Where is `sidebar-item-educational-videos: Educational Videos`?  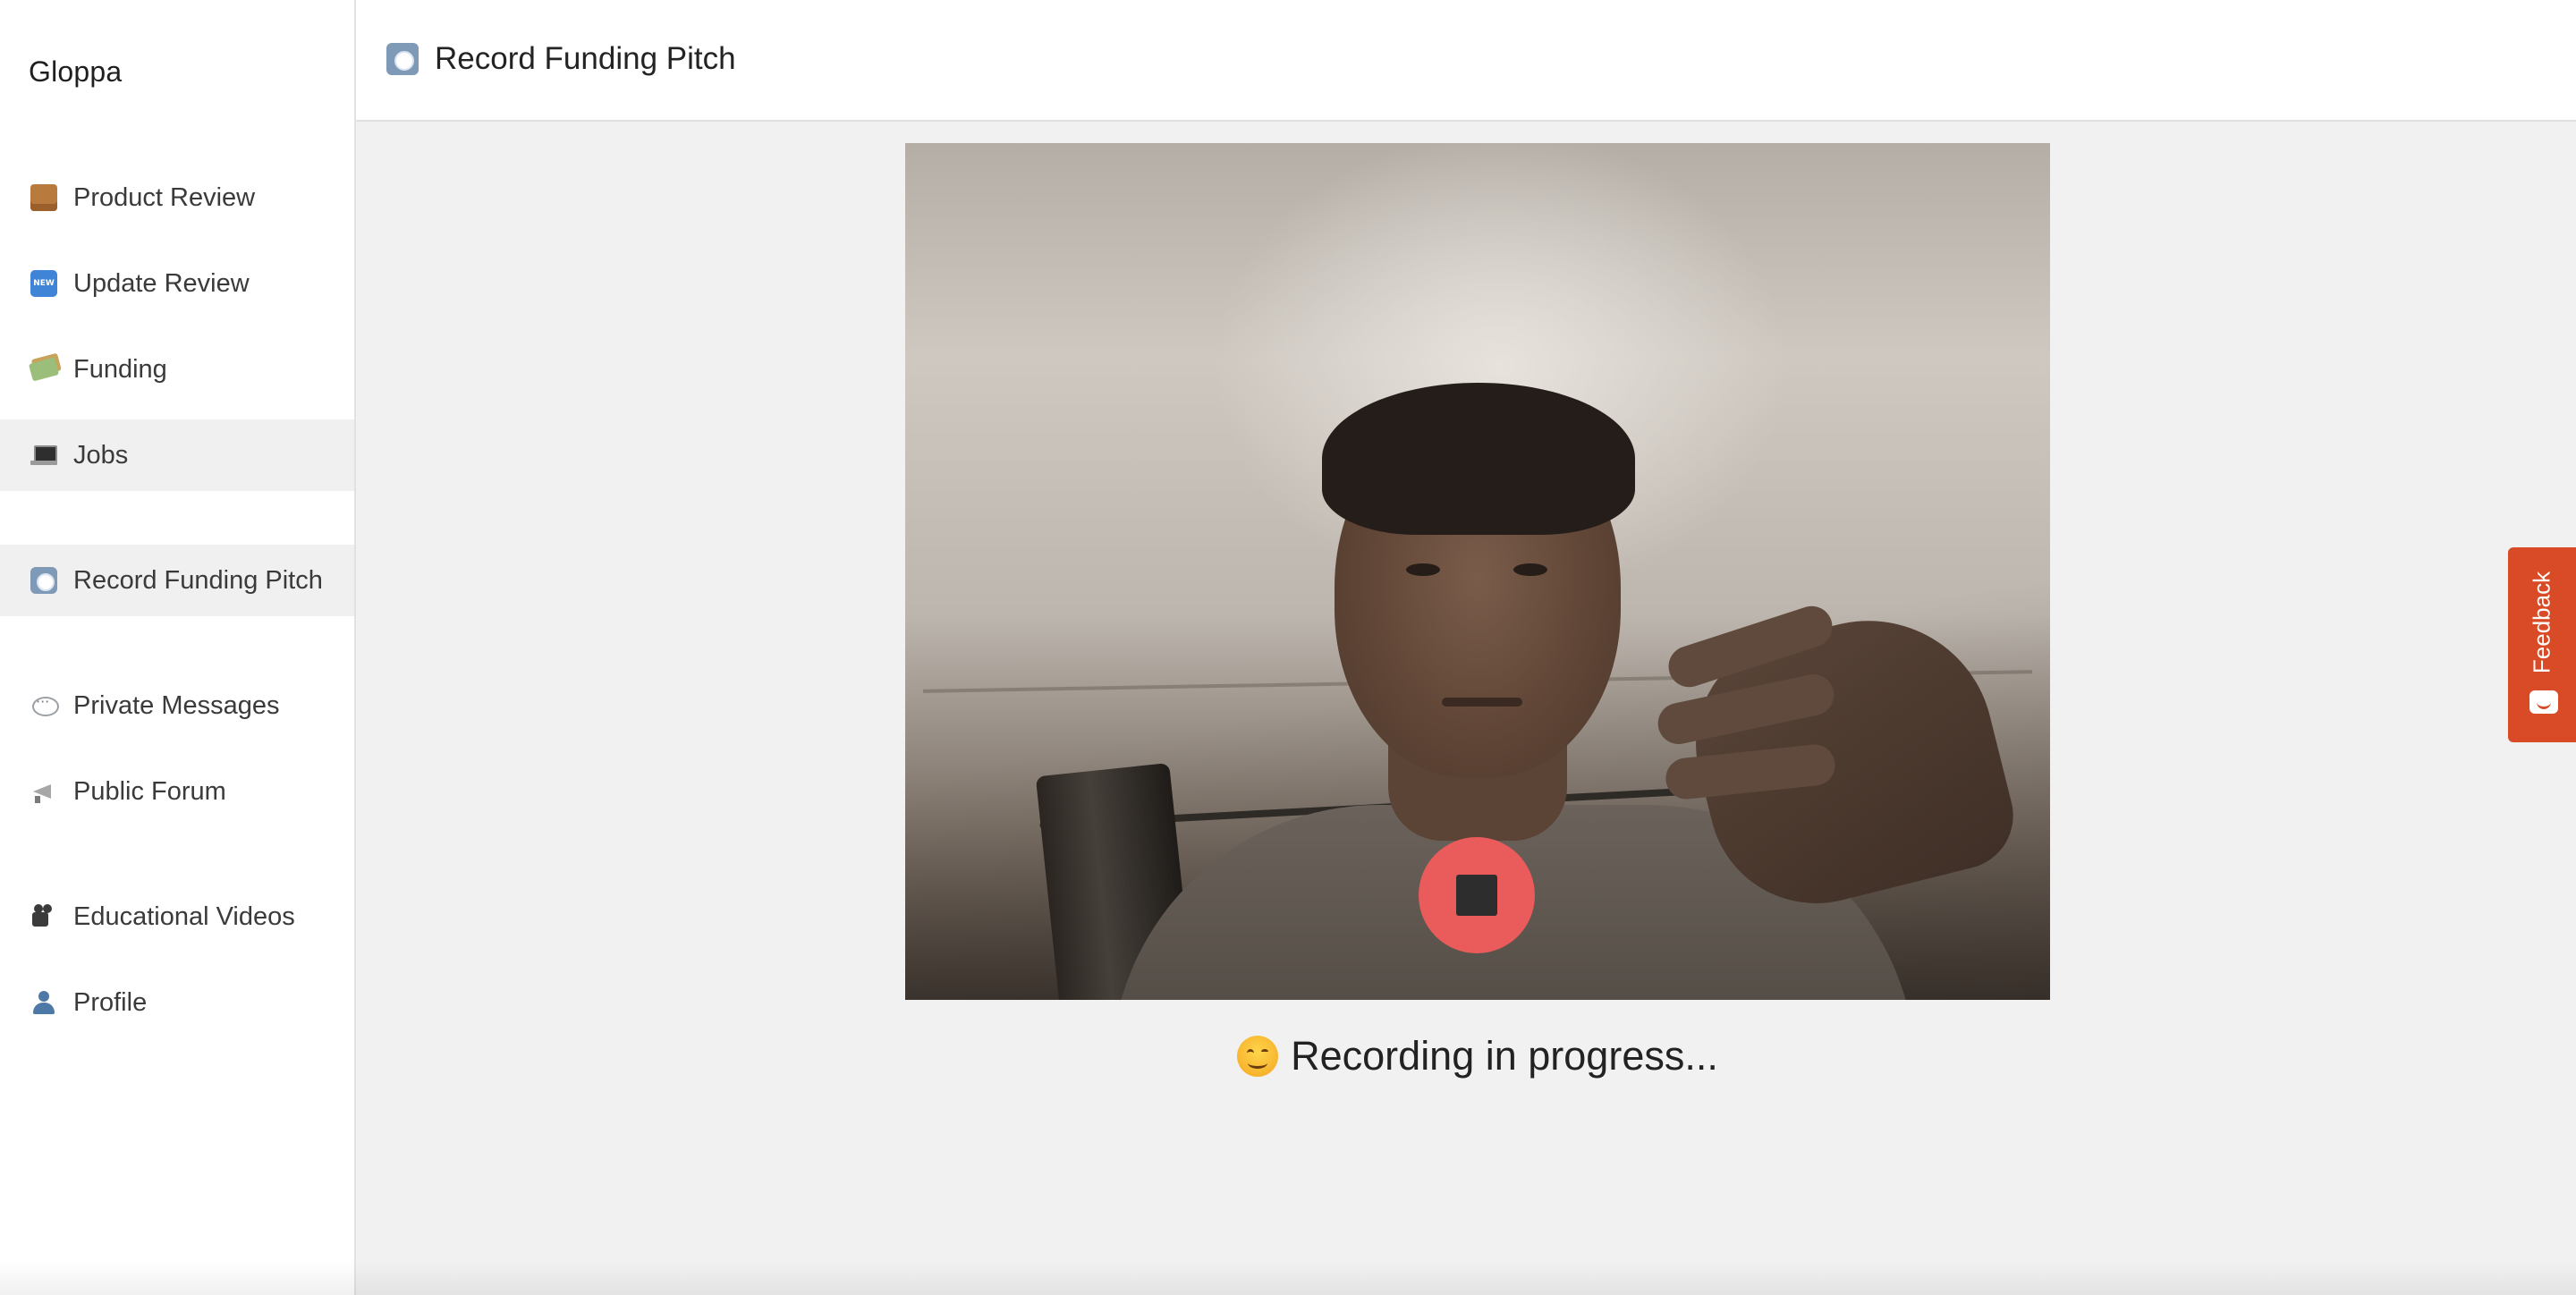
sidebar-item-educational-videos: Educational Videos is located at coordinates (177, 916).